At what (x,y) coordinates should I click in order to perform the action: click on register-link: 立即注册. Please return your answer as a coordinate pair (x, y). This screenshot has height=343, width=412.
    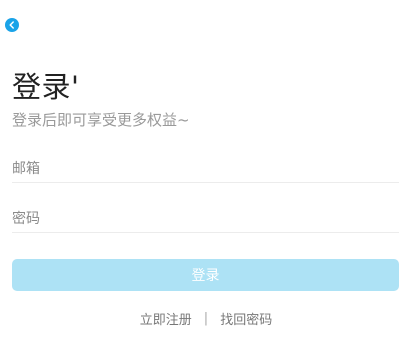
    Looking at the image, I should click on (166, 318).